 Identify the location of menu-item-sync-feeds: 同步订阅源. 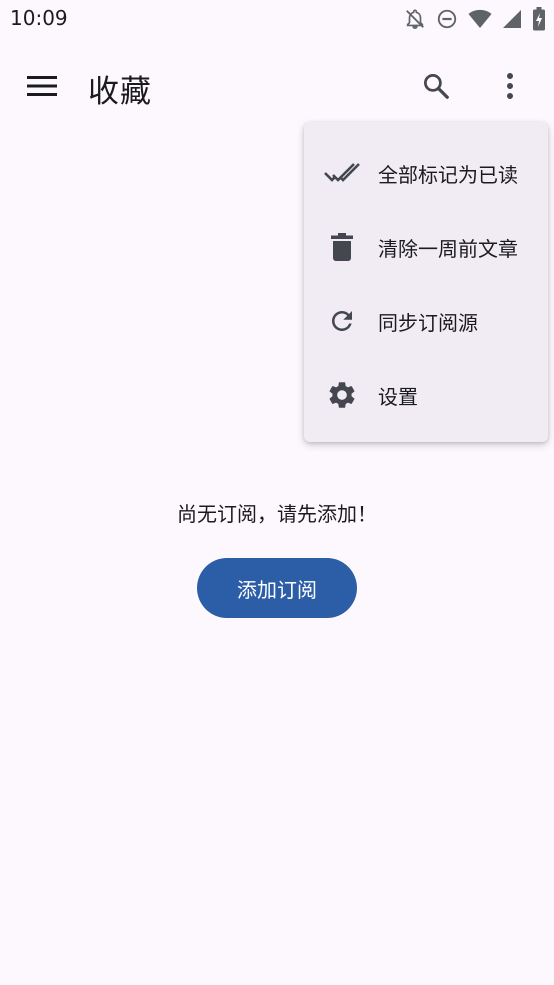
(426, 321).